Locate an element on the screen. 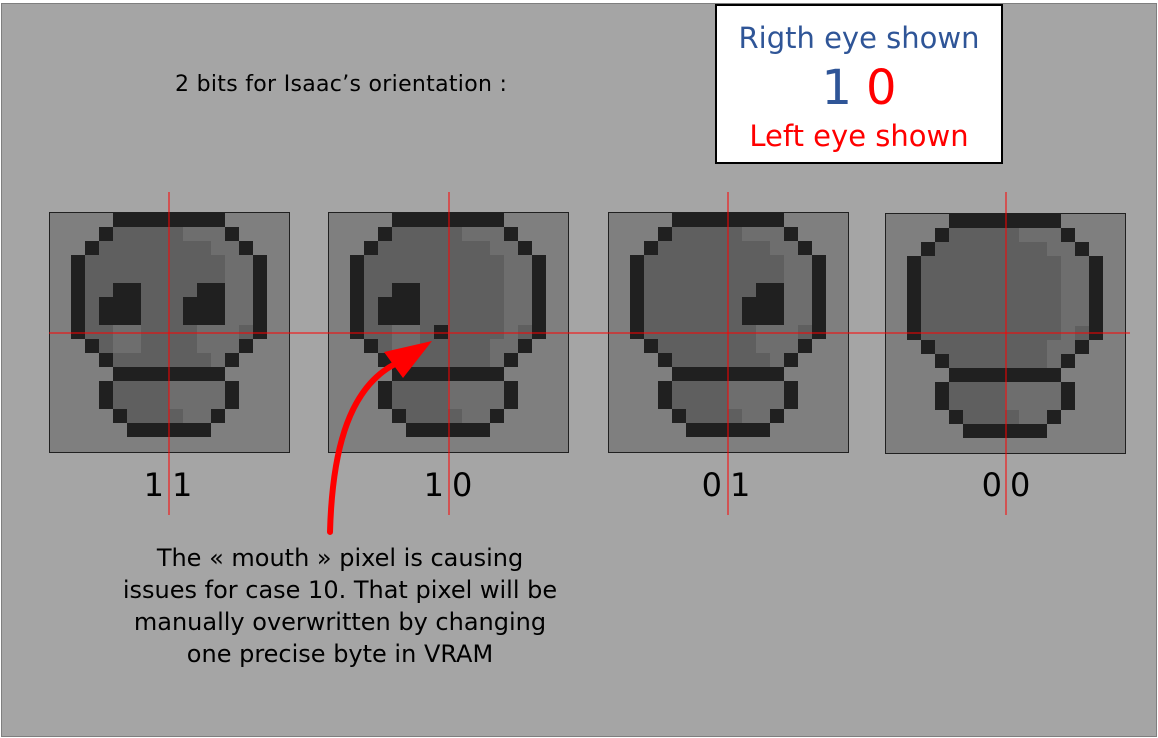 This screenshot has height=738, width=1158. legend-bit-right: 1 is located at coordinates (836, 88).